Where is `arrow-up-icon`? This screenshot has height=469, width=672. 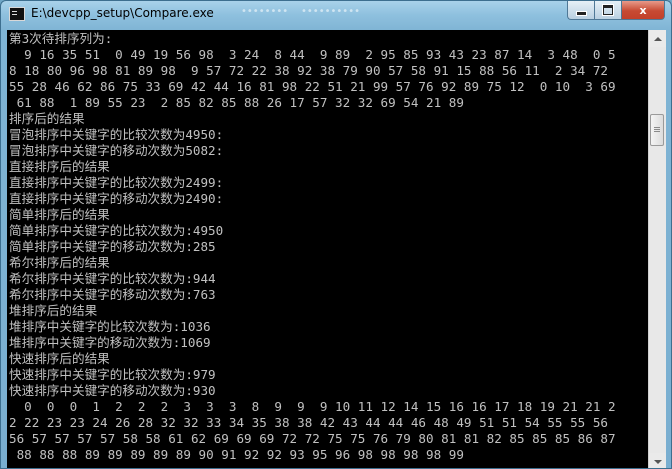 arrow-up-icon is located at coordinates (657, 38).